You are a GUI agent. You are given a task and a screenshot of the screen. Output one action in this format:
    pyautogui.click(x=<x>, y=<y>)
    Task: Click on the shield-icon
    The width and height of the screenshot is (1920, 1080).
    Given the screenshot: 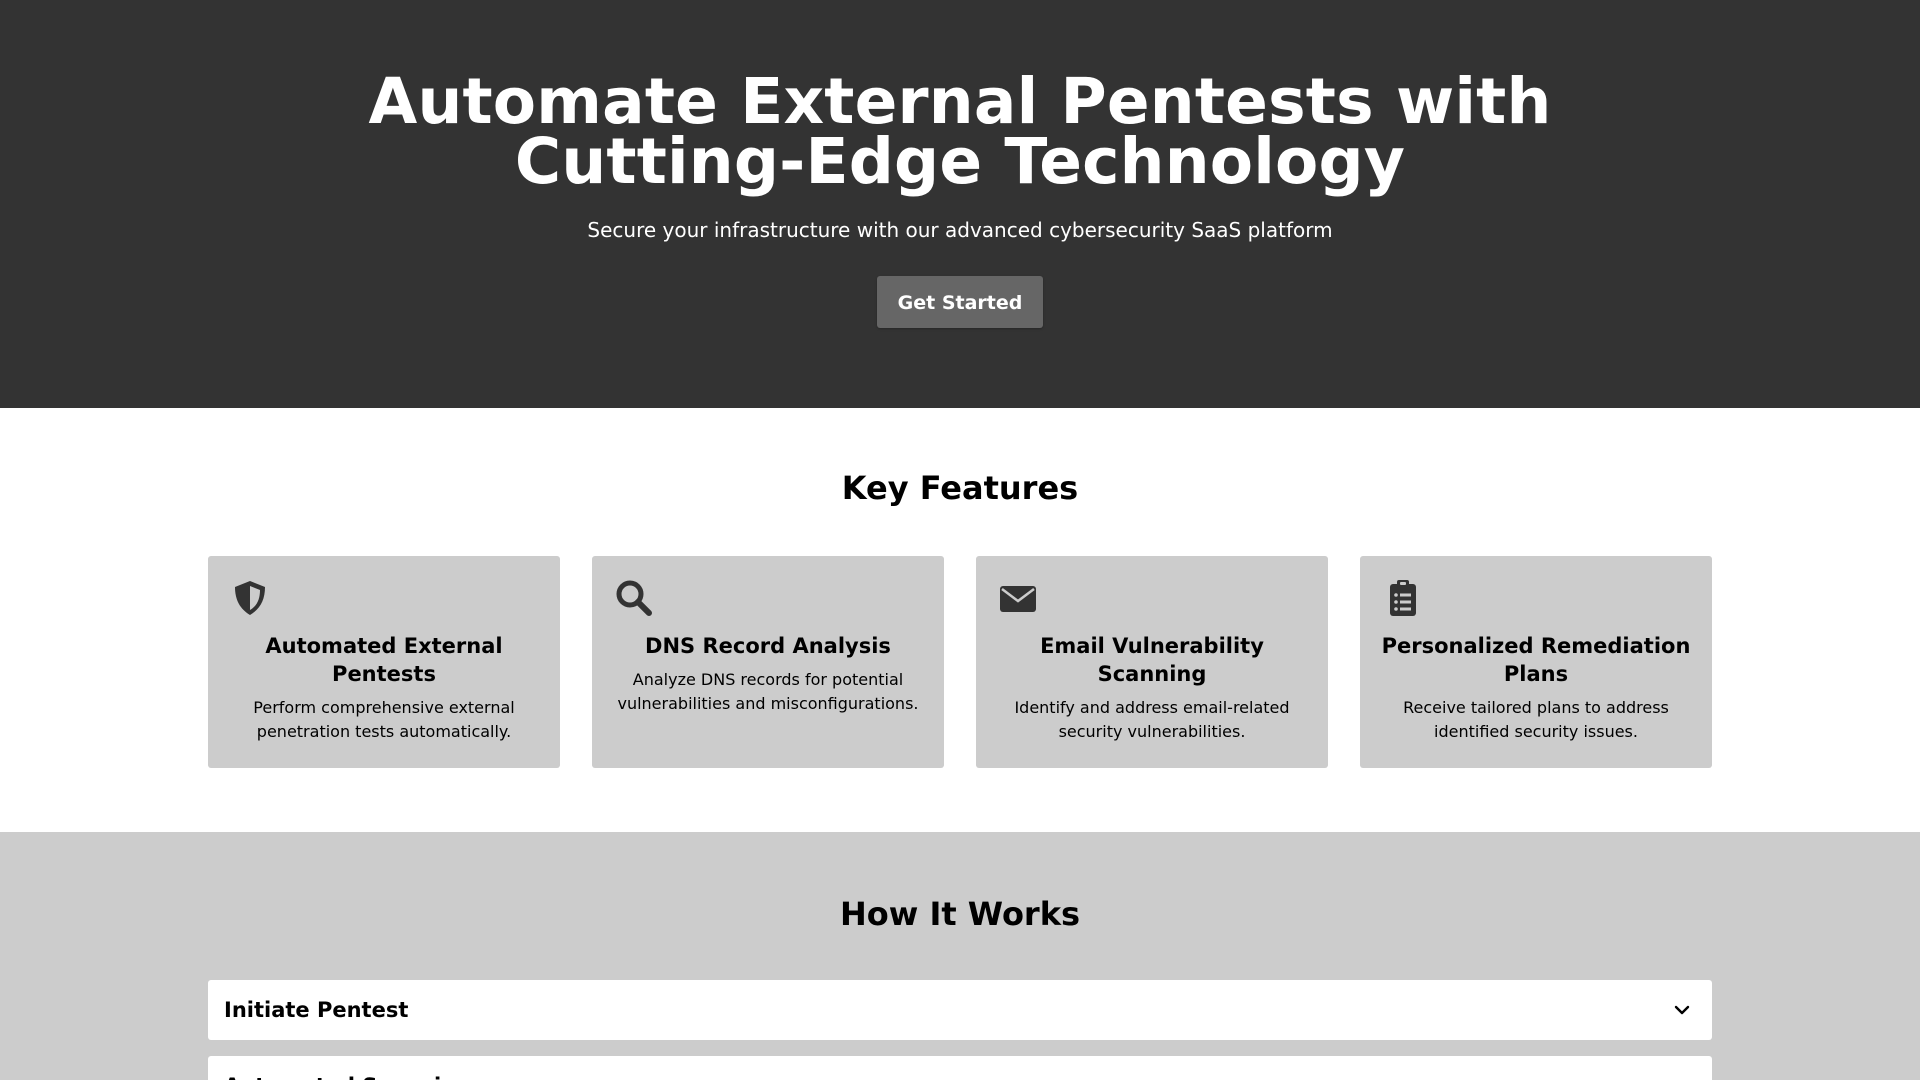 What is the action you would take?
    pyautogui.click(x=250, y=598)
    